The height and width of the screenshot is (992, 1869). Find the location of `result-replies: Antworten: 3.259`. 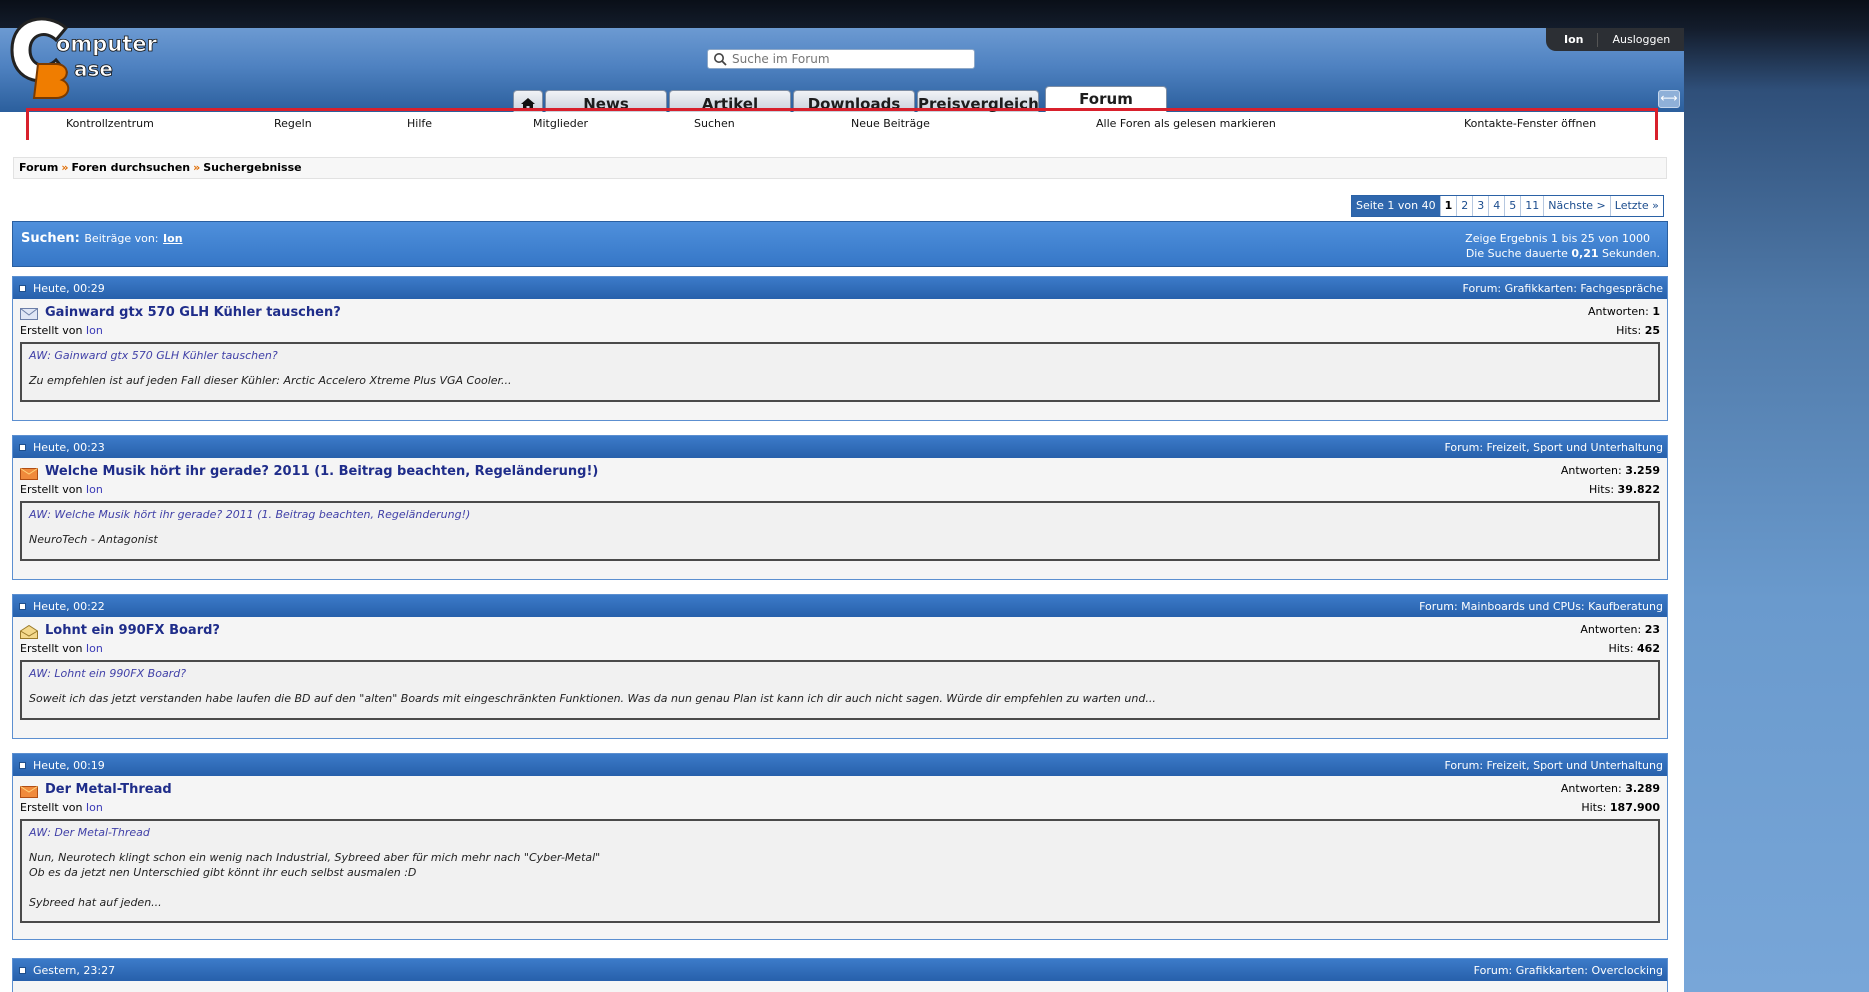

result-replies: Antworten: 3.259 is located at coordinates (1610, 470).